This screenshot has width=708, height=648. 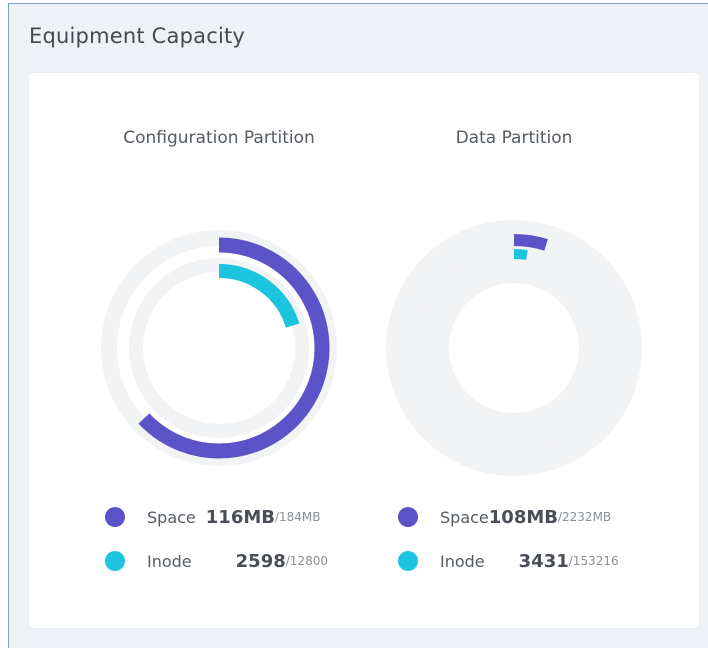 What do you see at coordinates (530, 242) in the screenshot?
I see `data-space-arc` at bounding box center [530, 242].